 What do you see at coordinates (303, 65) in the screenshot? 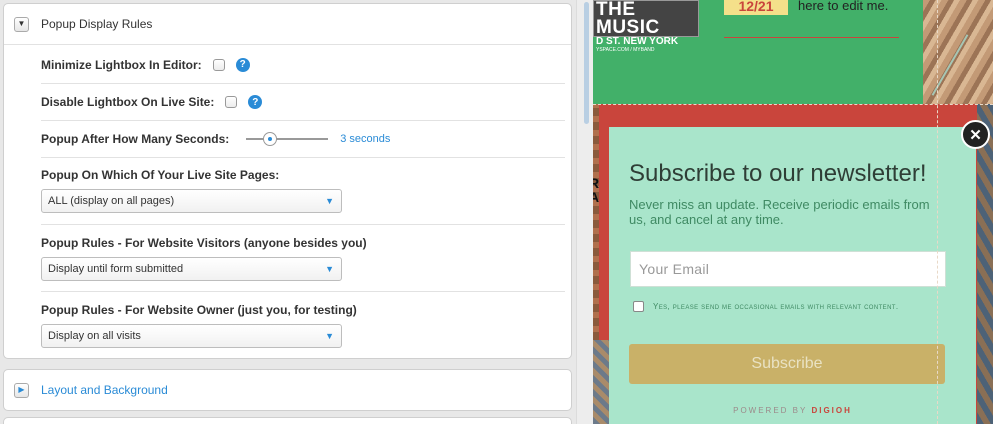
I see `minimize-lightbox-row: Minimize Lightbox In Editor: ?` at bounding box center [303, 65].